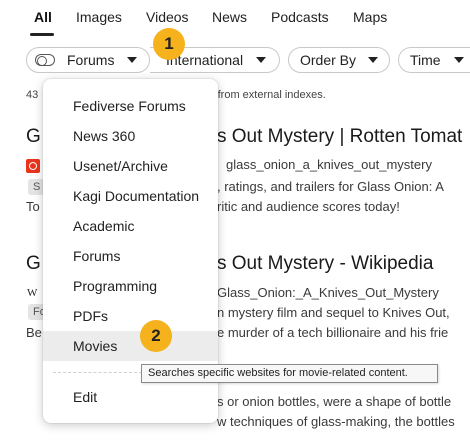 The image size is (470, 441). I want to click on lens-filter-dropdown: Forums, so click(88, 60).